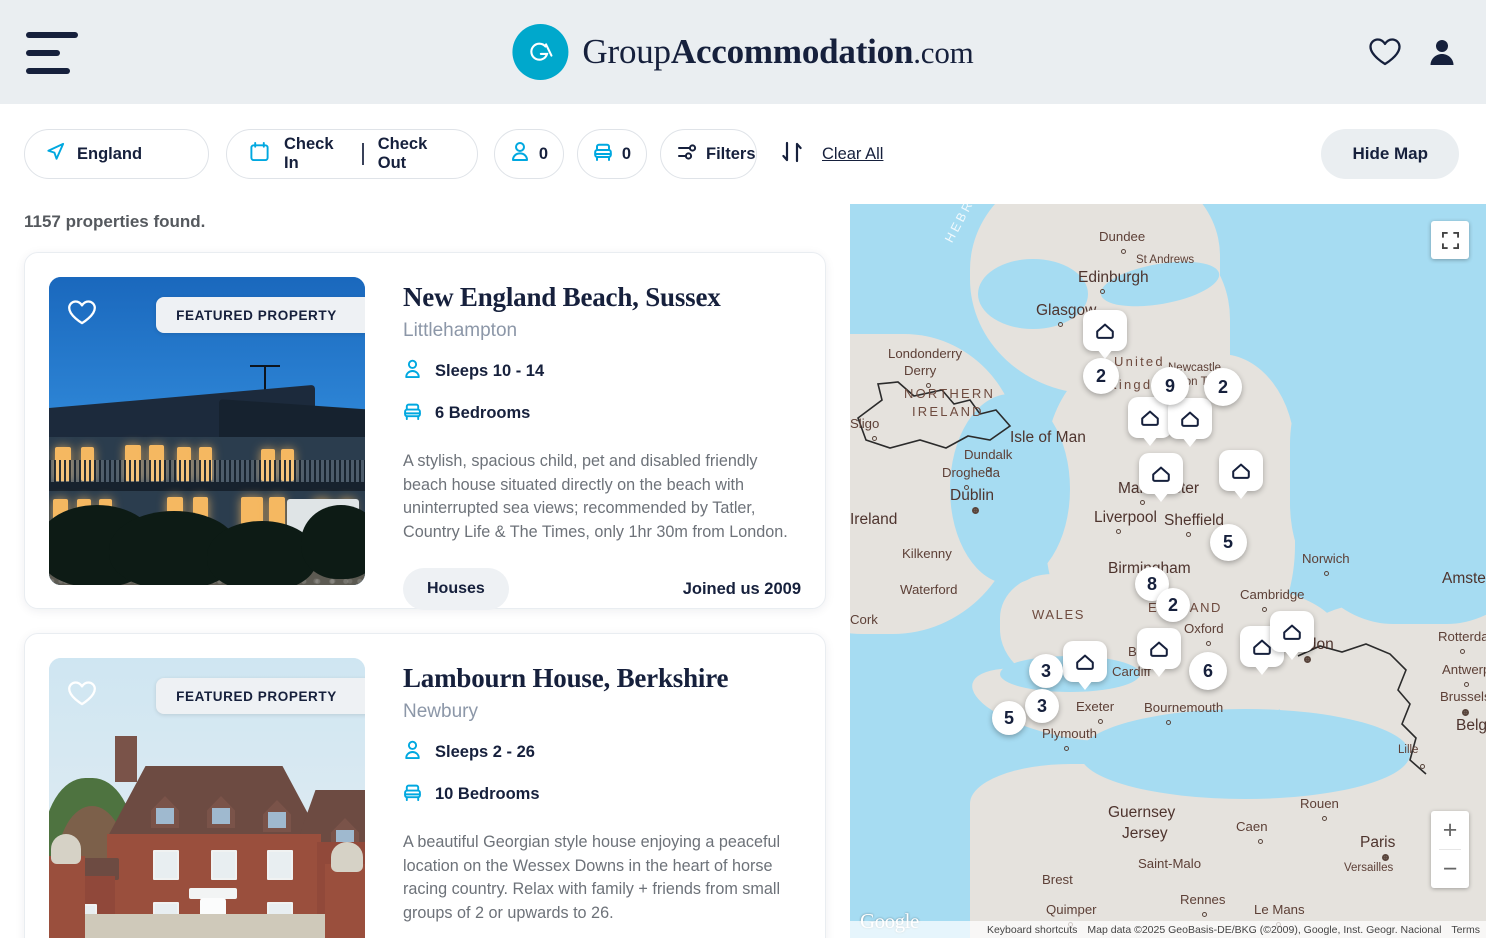 The height and width of the screenshot is (938, 1486). I want to click on check-out-label: Check Out, so click(416, 154).